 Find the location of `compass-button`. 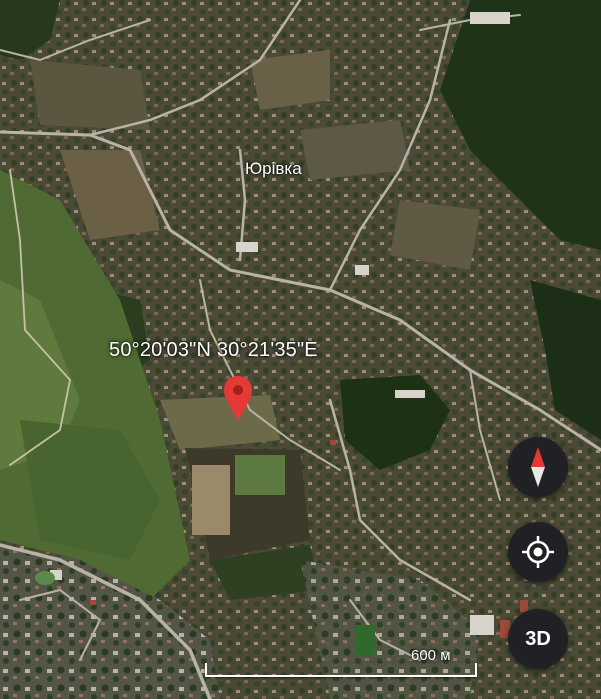

compass-button is located at coordinates (538, 467).